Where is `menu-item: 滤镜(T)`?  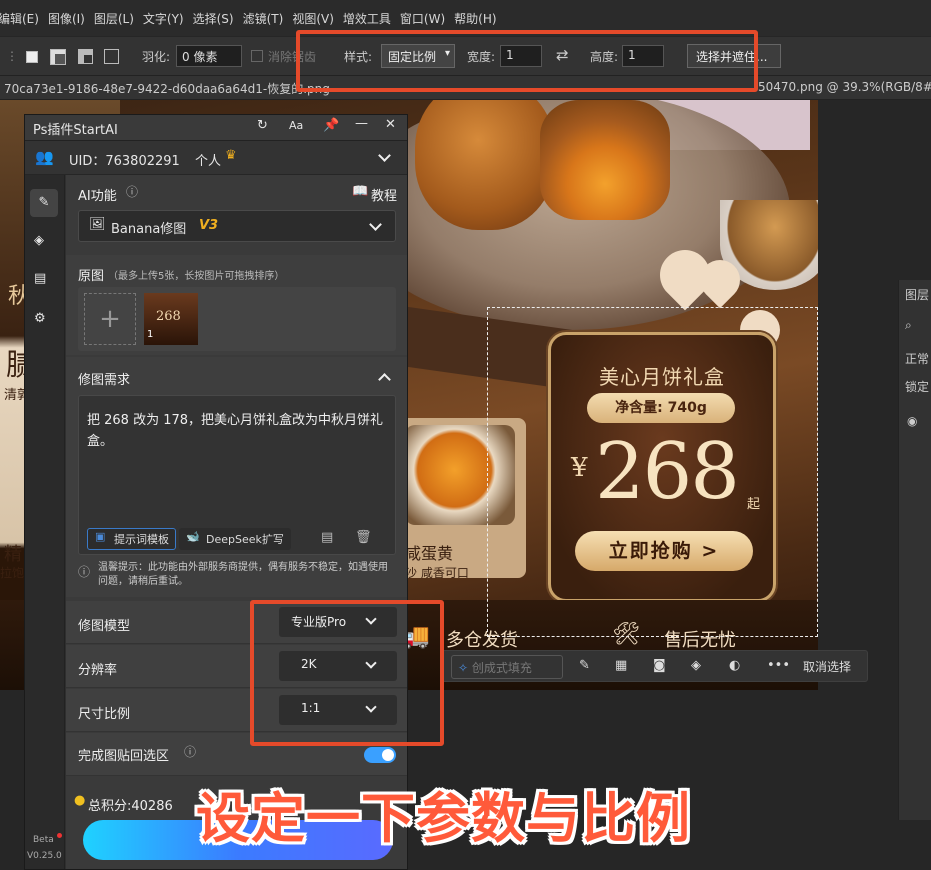
menu-item: 滤镜(T) is located at coordinates (263, 18).